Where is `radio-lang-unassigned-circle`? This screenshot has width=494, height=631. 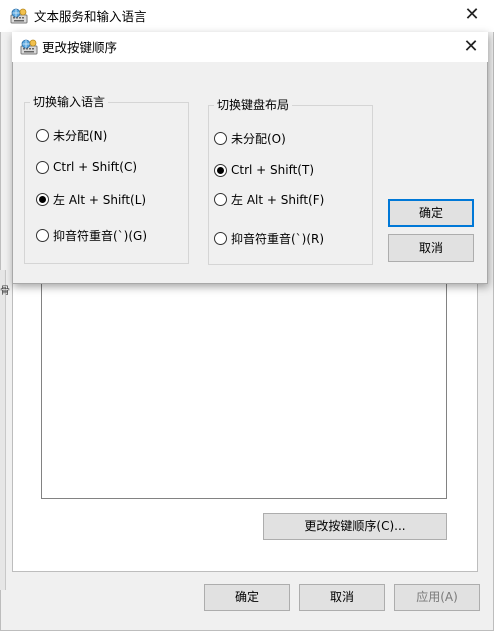
radio-lang-unassigned-circle is located at coordinates (42, 135).